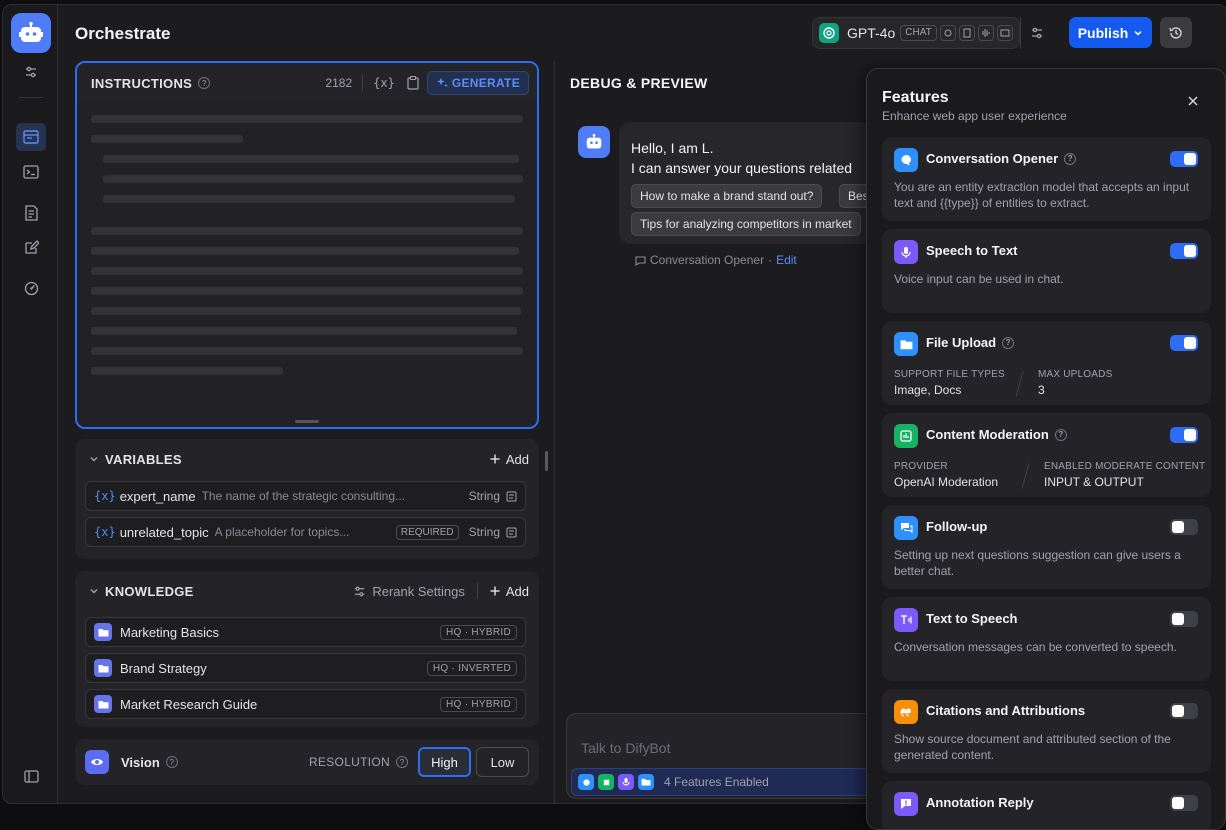 Image resolution: width=1226 pixels, height=830 pixels. What do you see at coordinates (972, 618) in the screenshot?
I see `feature-title: Text to Speech` at bounding box center [972, 618].